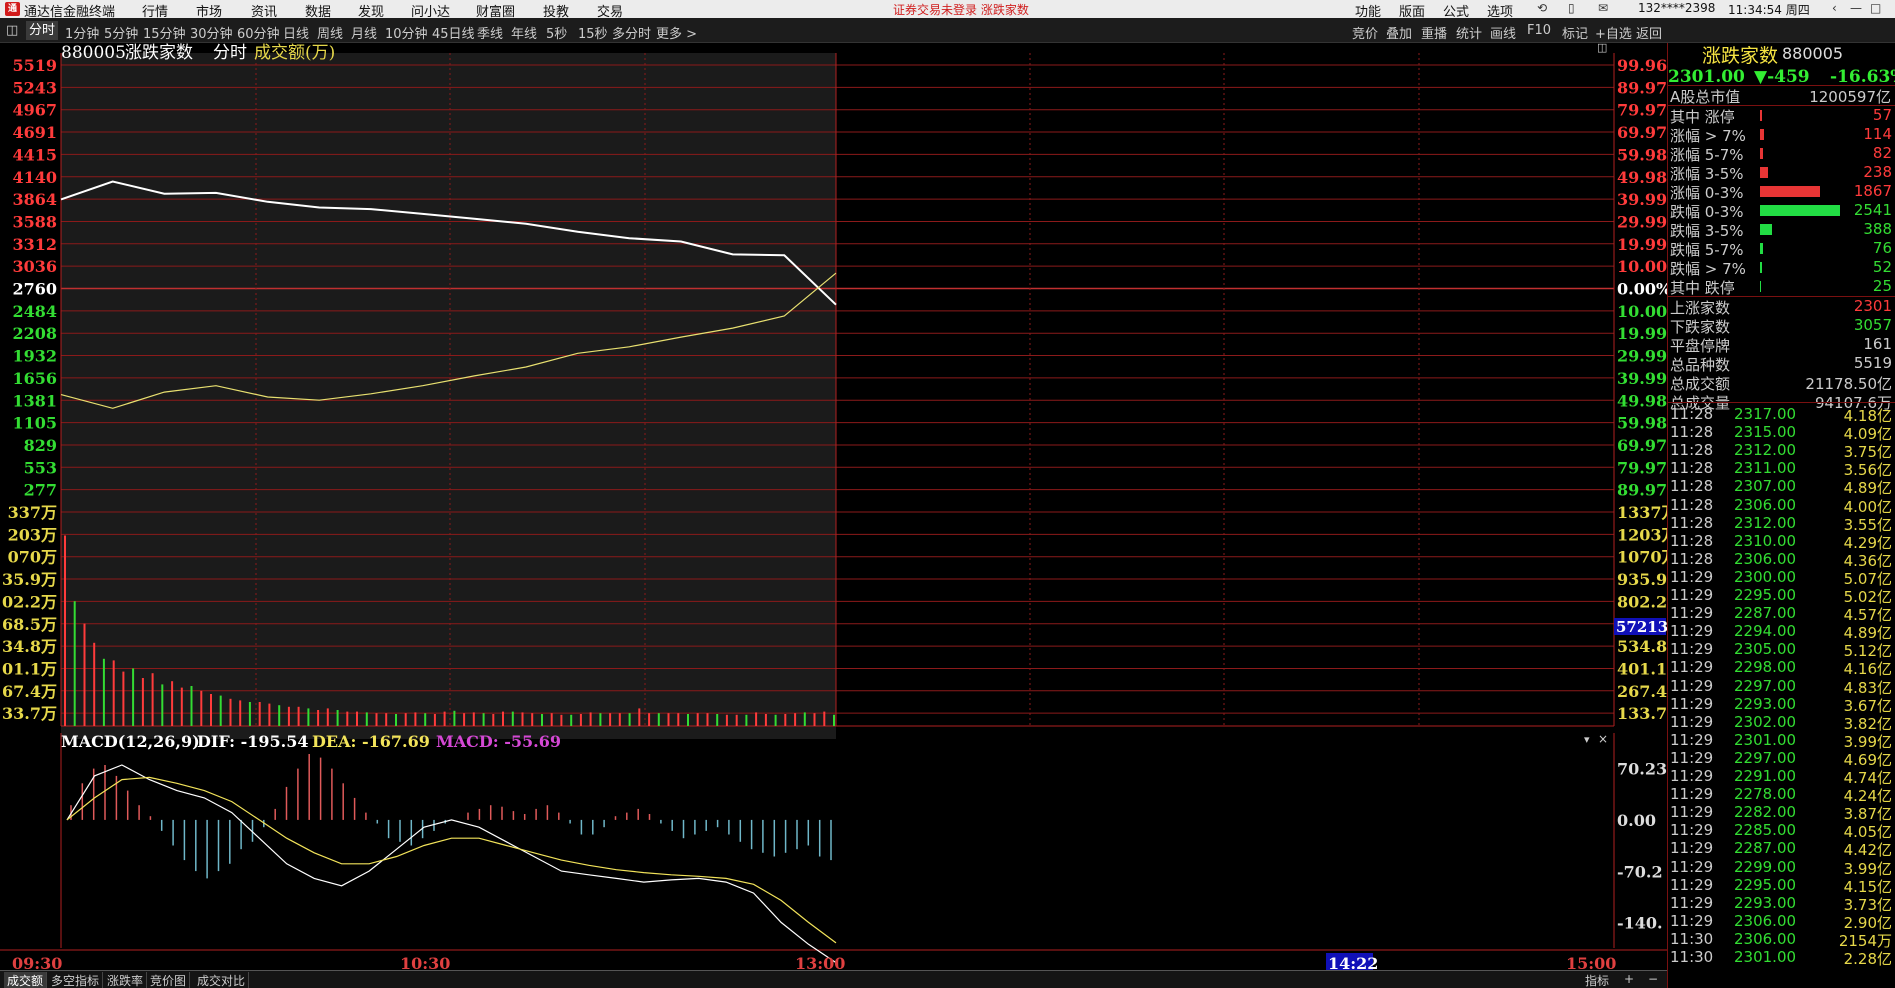  I want to click on tick-price: 2294.00, so click(1765, 631).